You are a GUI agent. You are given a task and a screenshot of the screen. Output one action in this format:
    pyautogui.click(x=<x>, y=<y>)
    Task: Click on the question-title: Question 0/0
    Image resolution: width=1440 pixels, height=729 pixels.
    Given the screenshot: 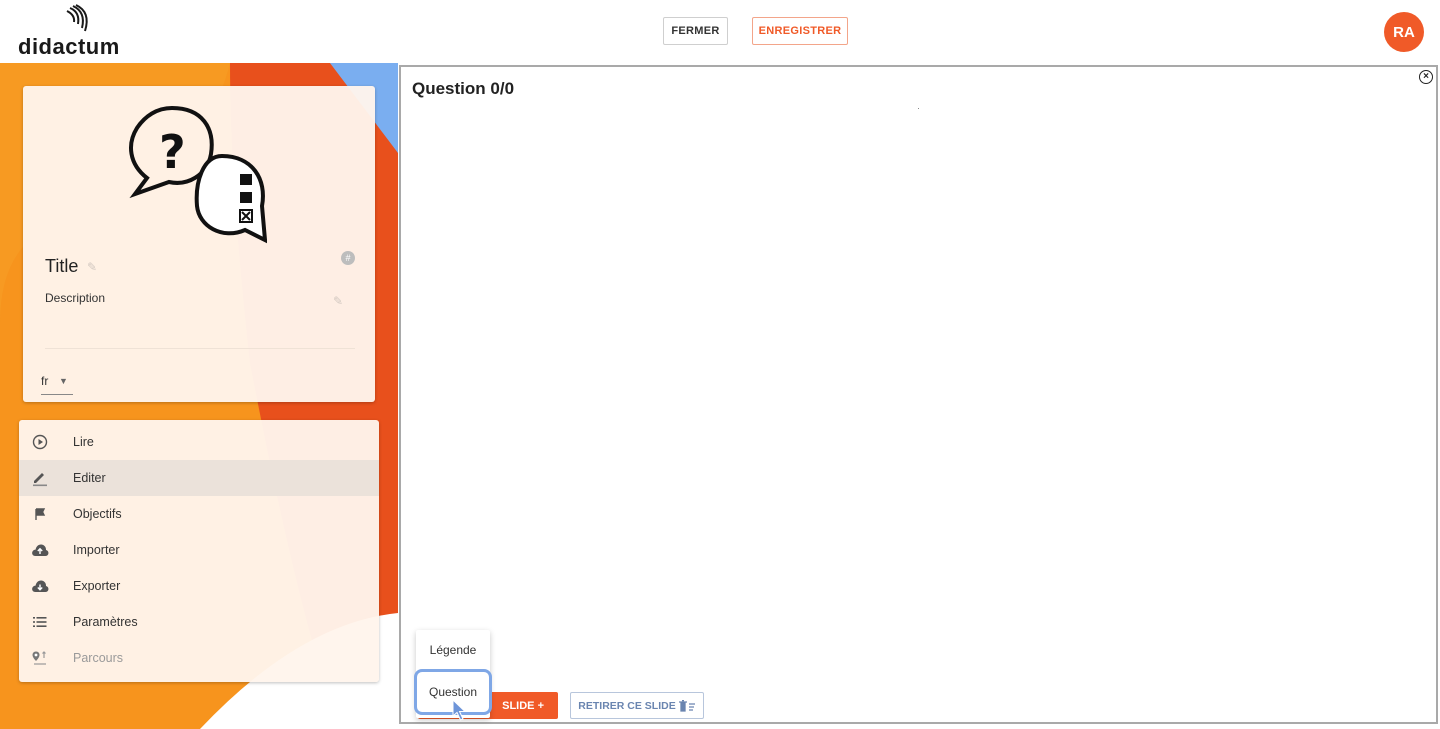 What is the action you would take?
    pyautogui.click(x=463, y=88)
    